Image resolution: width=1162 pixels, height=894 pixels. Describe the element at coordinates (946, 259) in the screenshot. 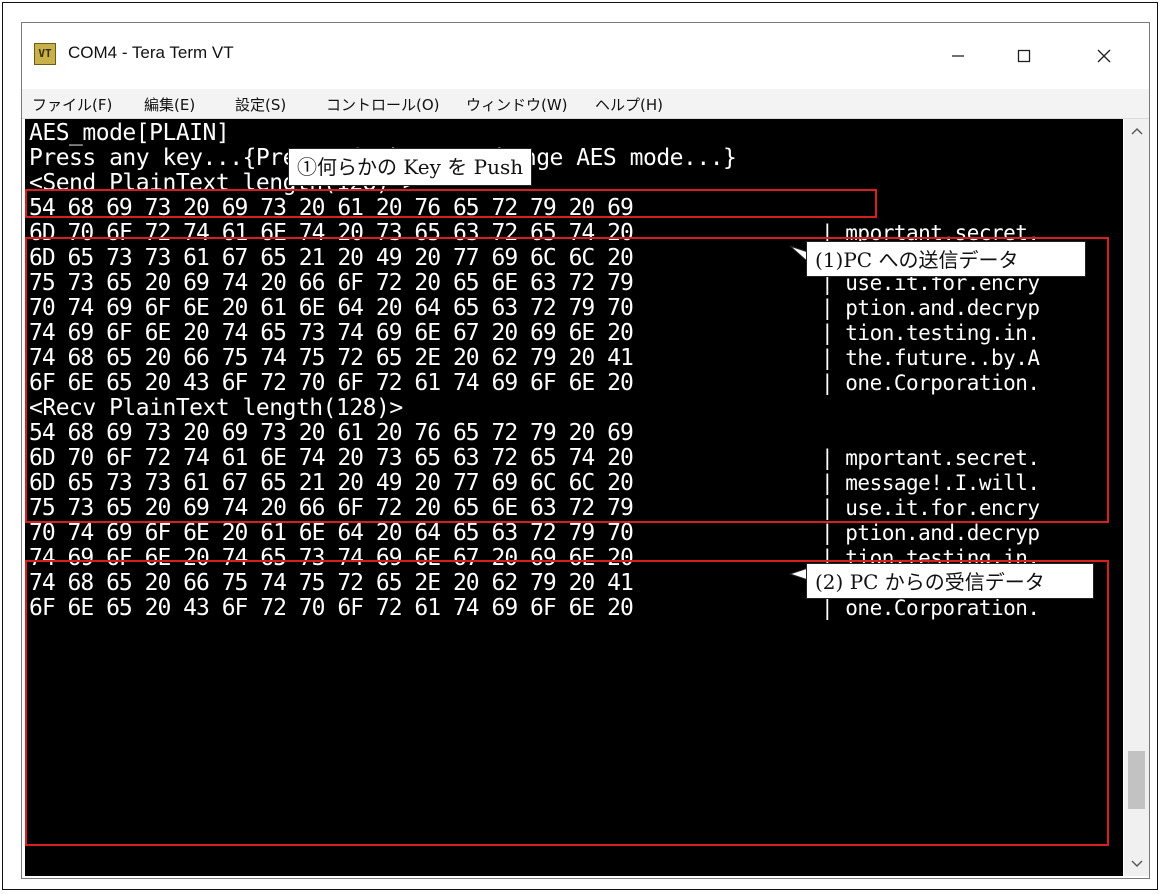

I see `send-data-callout: (1)PC への送信データ` at that location.